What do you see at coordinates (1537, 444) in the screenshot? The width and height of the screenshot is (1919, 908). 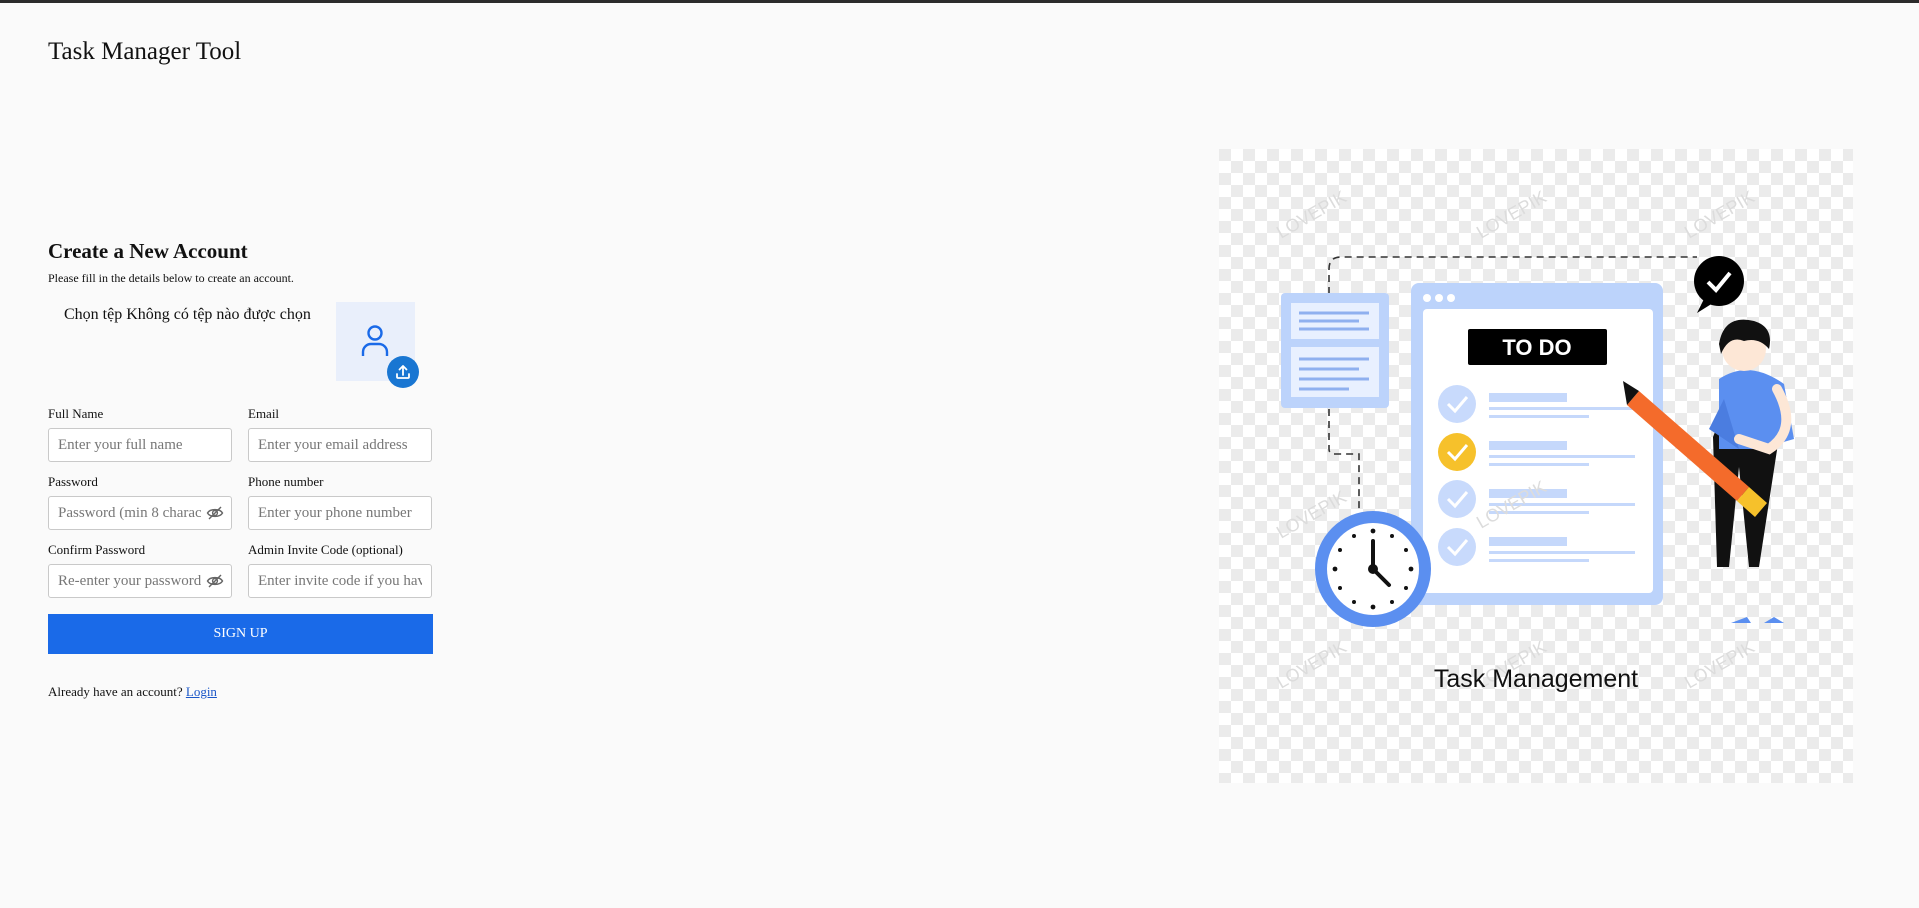 I see `todo-board: TO DO` at bounding box center [1537, 444].